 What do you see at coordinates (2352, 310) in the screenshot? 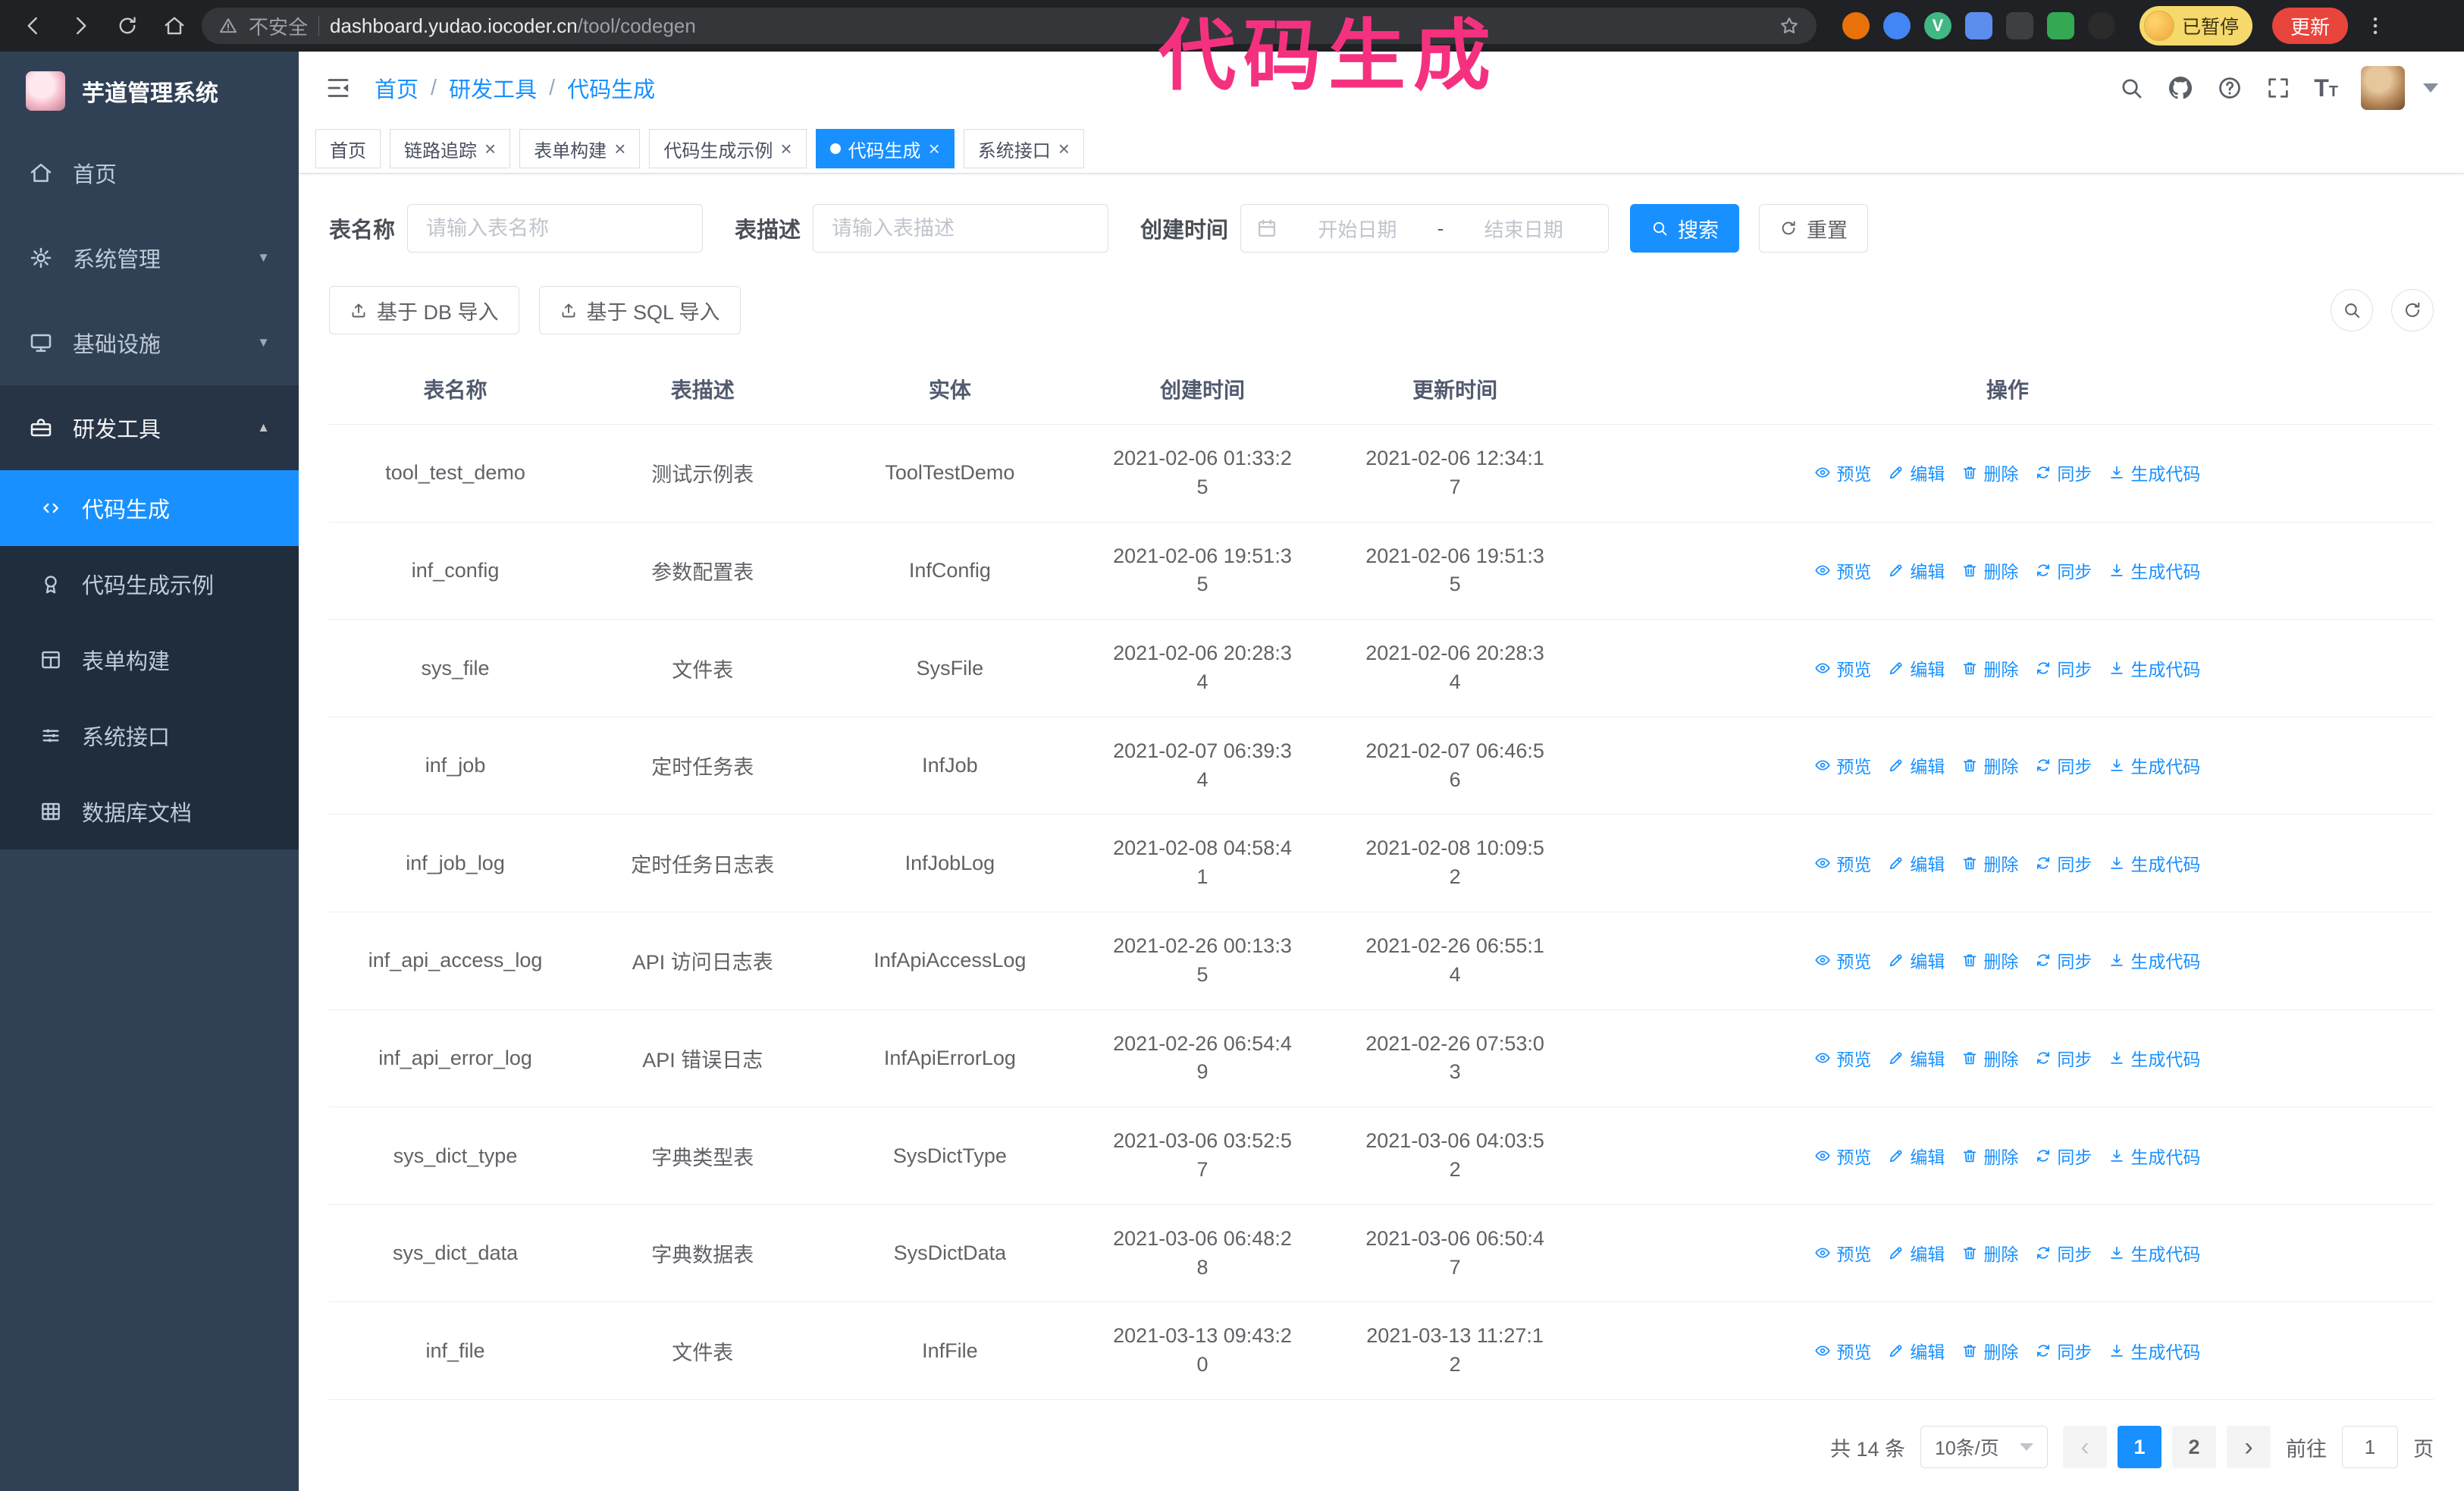
I see `toggle-search-button` at bounding box center [2352, 310].